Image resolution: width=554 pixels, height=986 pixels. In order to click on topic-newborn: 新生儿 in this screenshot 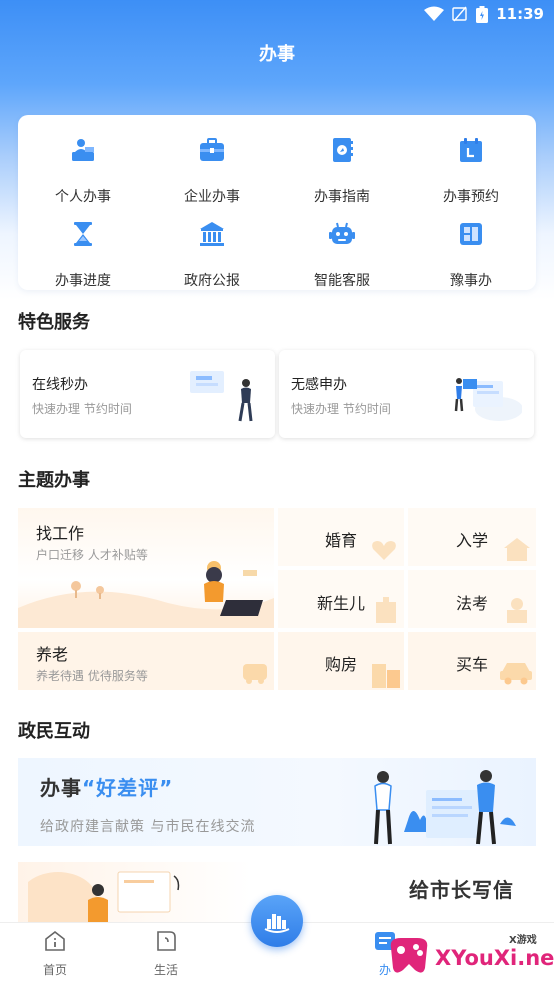, I will do `click(341, 599)`.